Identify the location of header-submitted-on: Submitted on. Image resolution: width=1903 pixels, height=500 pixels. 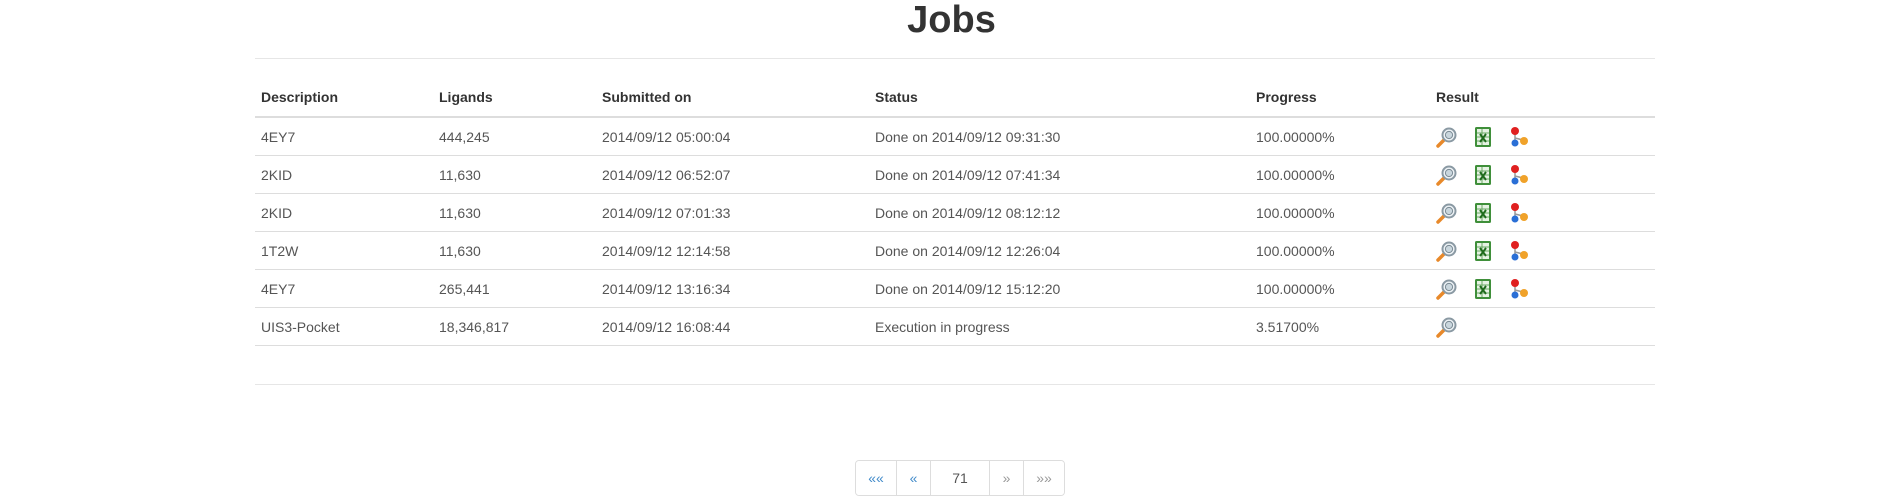
(732, 98).